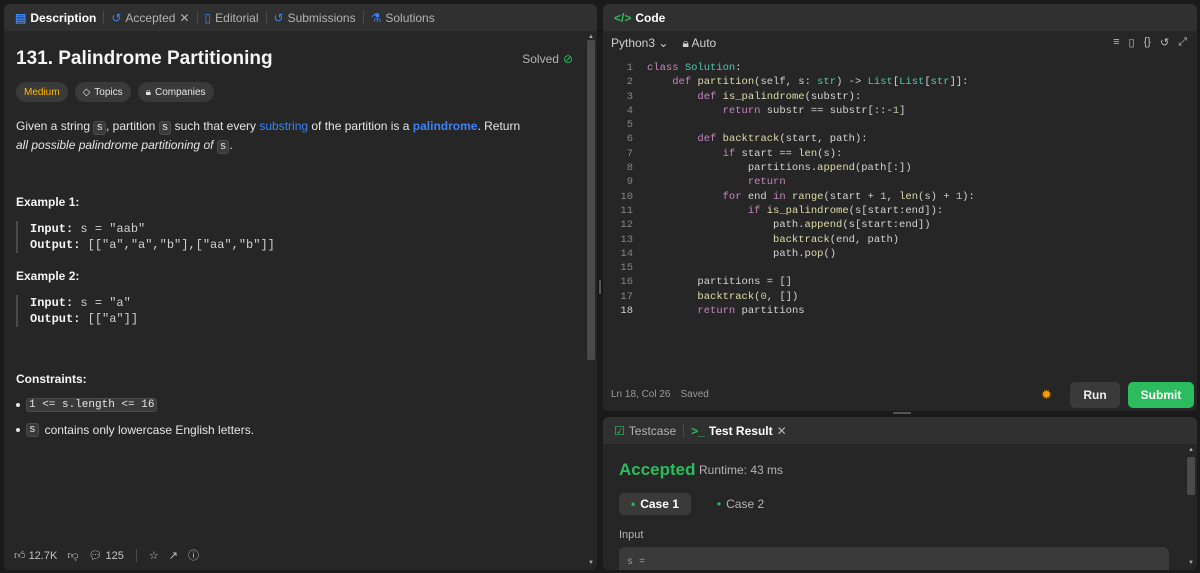  I want to click on example-1-heading: Example 1:, so click(48, 202).